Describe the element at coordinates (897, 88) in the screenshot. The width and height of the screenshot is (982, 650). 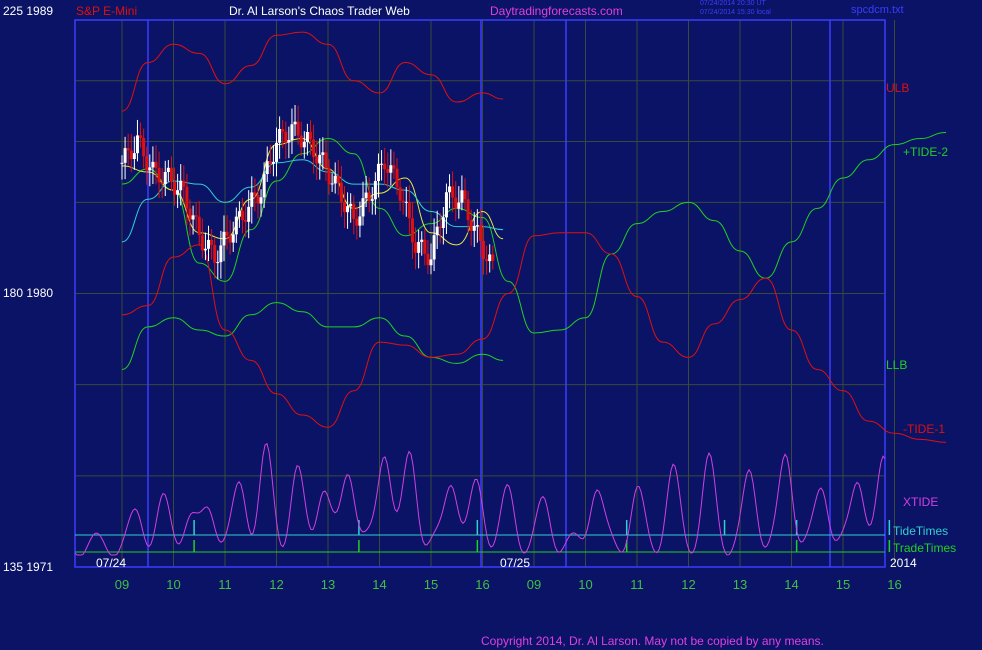
I see `legend-label: ULB` at that location.